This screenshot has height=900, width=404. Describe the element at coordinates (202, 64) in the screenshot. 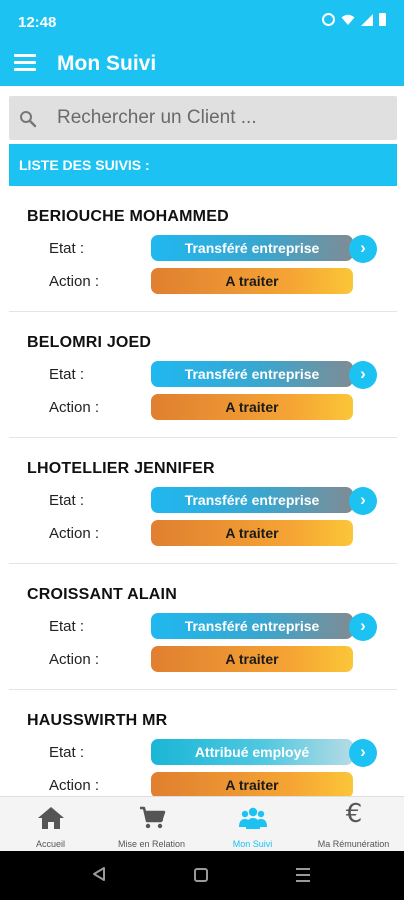

I see `app-bar: Mon Suivi` at that location.